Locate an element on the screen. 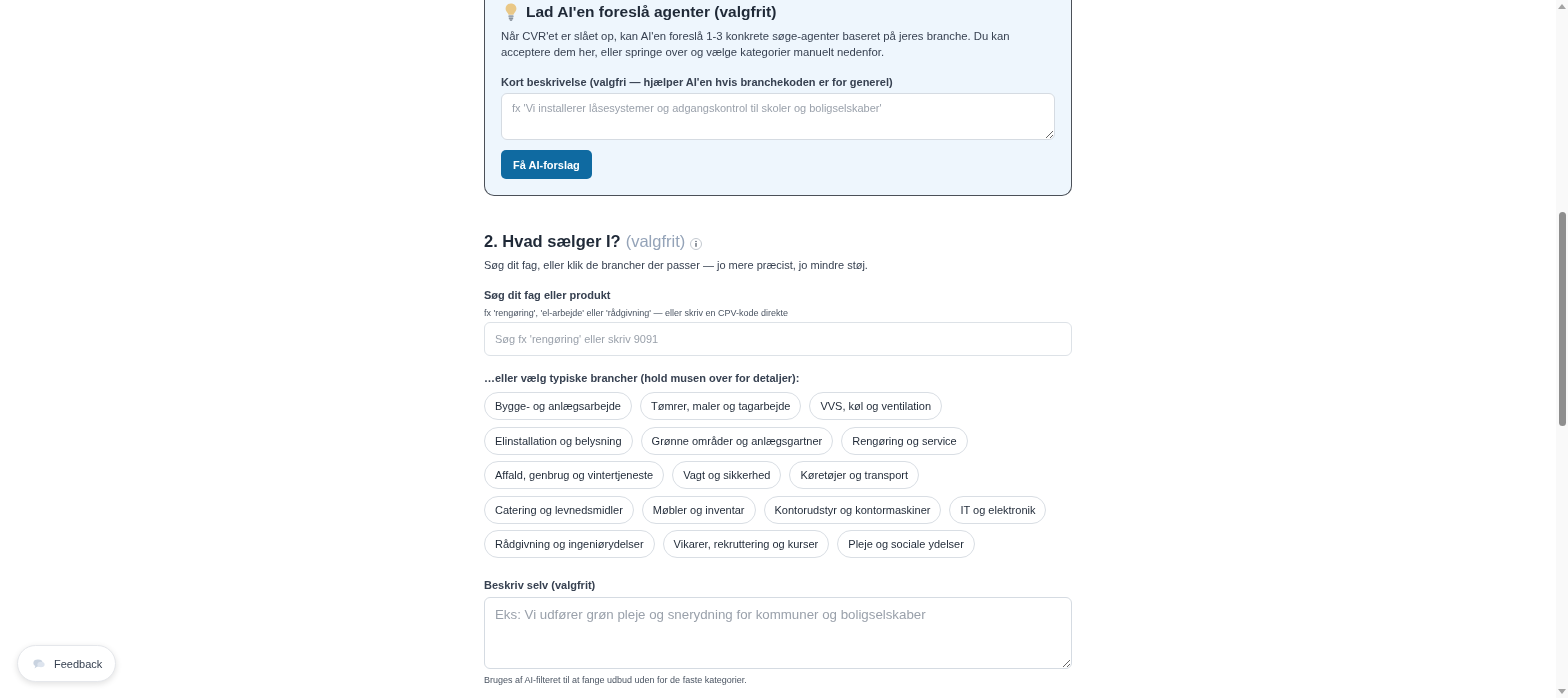 Image resolution: width=1568 pixels, height=698 pixels. category-chip: Rådgivning og ingeniørydelser is located at coordinates (569, 544).